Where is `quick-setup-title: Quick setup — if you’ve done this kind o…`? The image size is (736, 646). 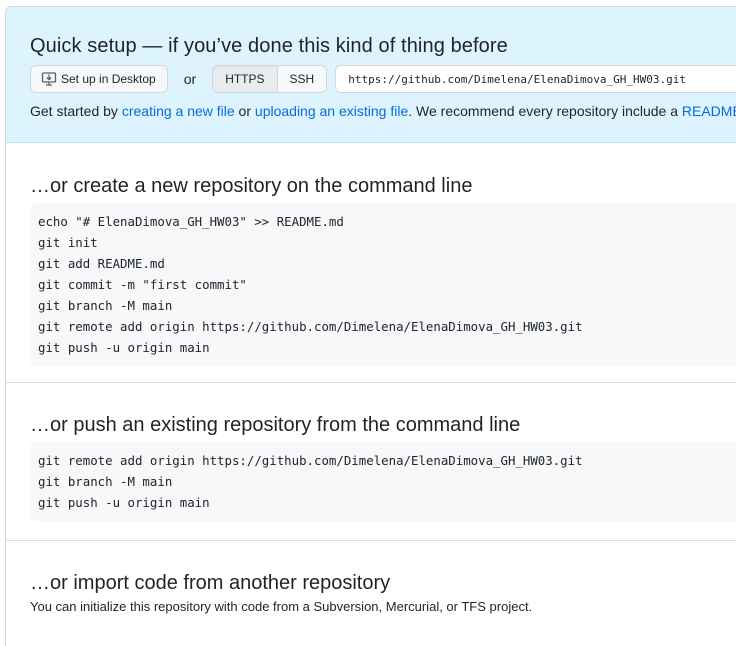 quick-setup-title: Quick setup — if you’ve done this kind o… is located at coordinates (269, 46).